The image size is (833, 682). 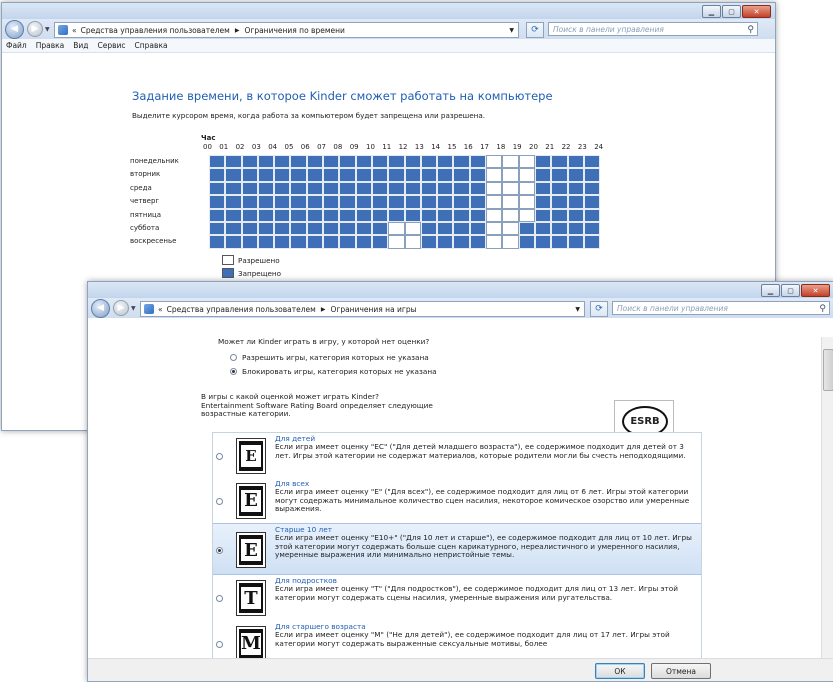 What do you see at coordinates (373, 309) in the screenshot?
I see `breadcrumb-item-current: Ограничения на игры` at bounding box center [373, 309].